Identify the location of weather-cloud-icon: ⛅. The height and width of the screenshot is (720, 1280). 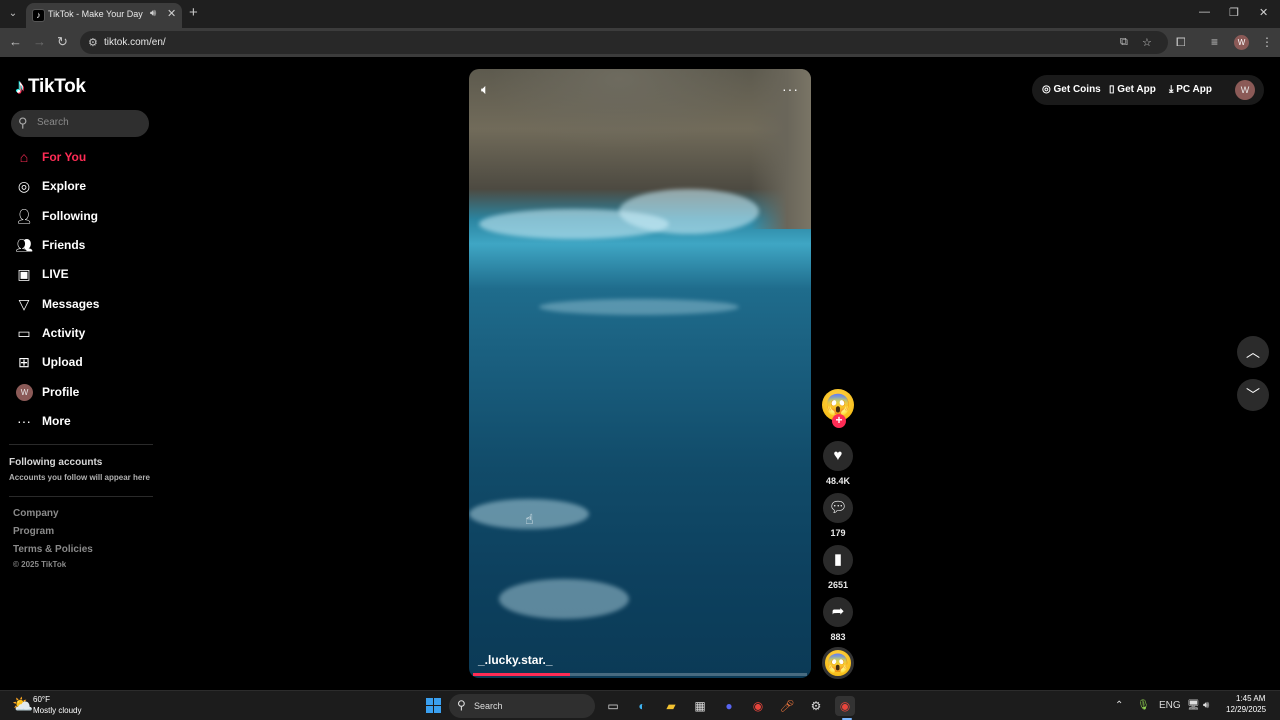
(22, 705).